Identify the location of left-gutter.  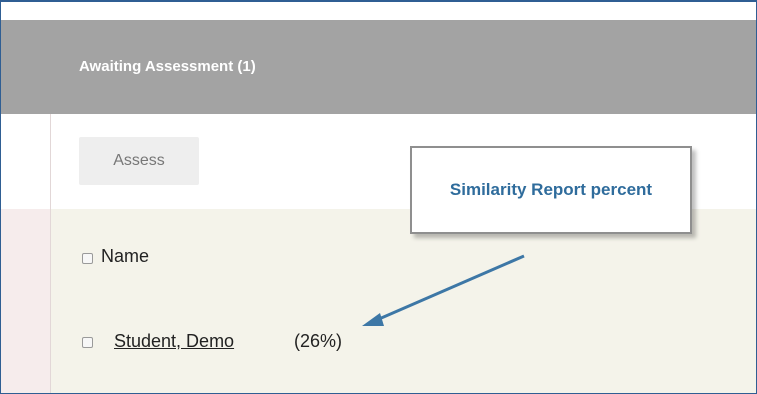
(26, 253).